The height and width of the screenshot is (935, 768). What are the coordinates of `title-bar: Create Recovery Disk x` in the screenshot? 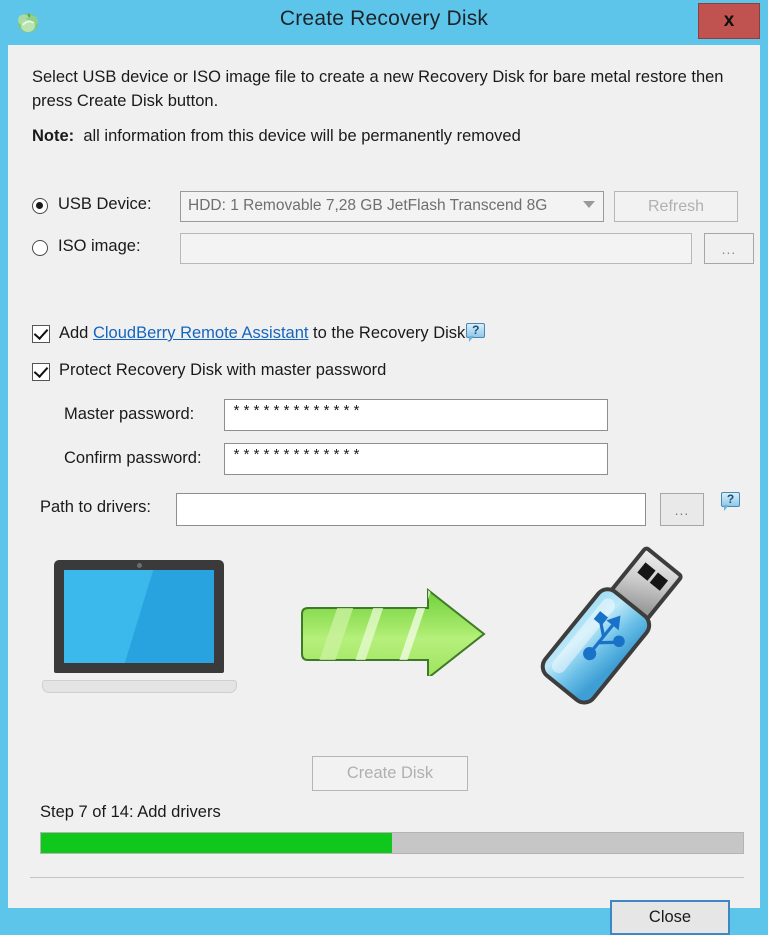 It's located at (384, 22).